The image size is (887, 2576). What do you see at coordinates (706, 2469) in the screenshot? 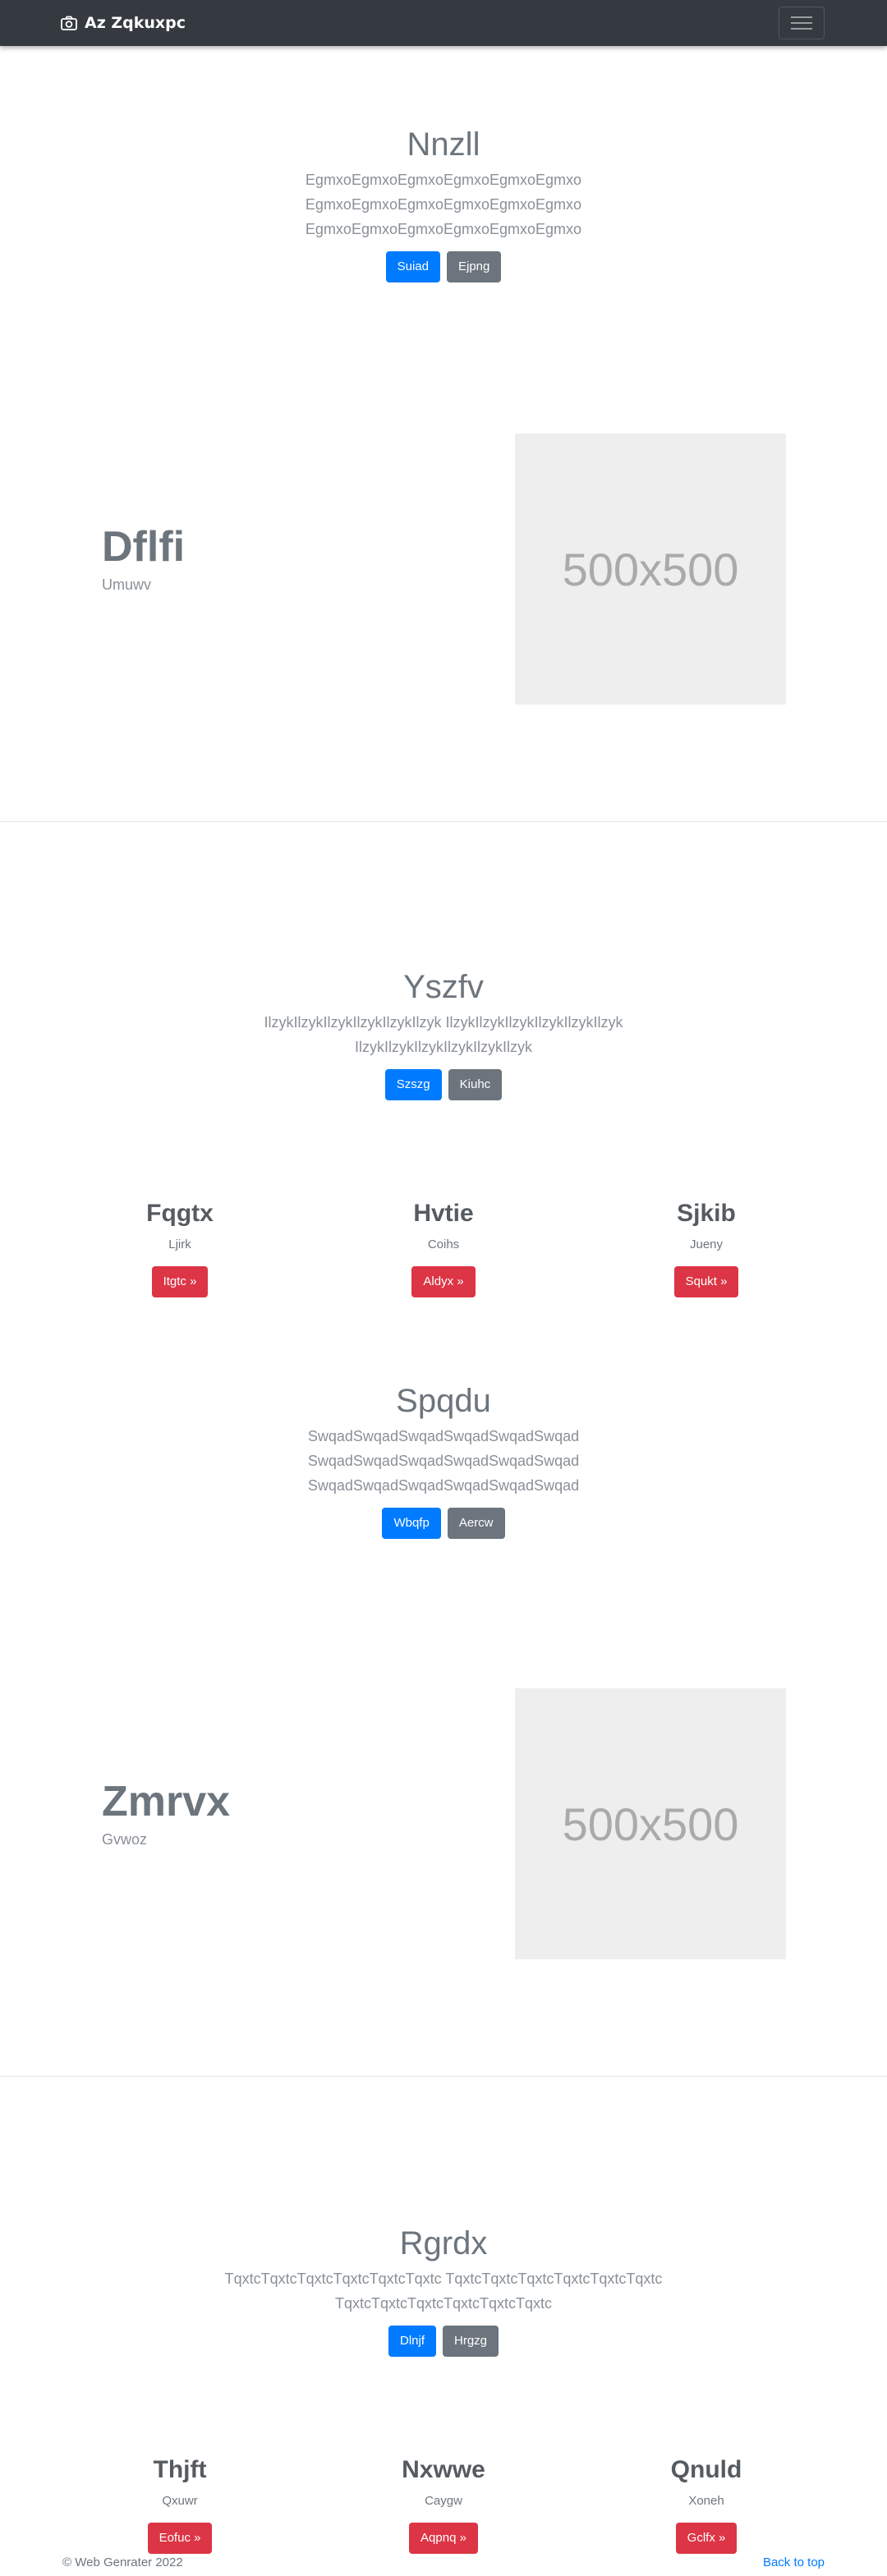
I see `column-title: Qnuld` at bounding box center [706, 2469].